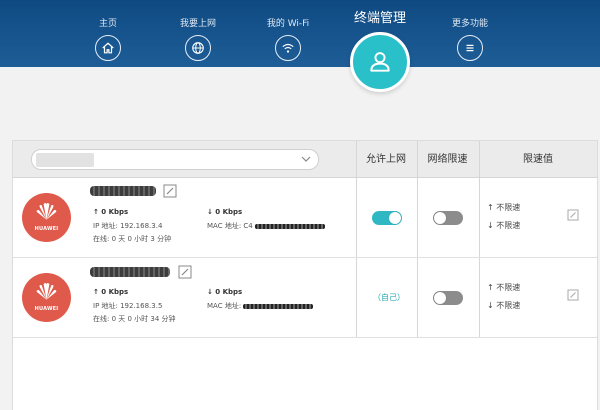  I want to click on mac-address-label: MAC 地址:, so click(224, 306).